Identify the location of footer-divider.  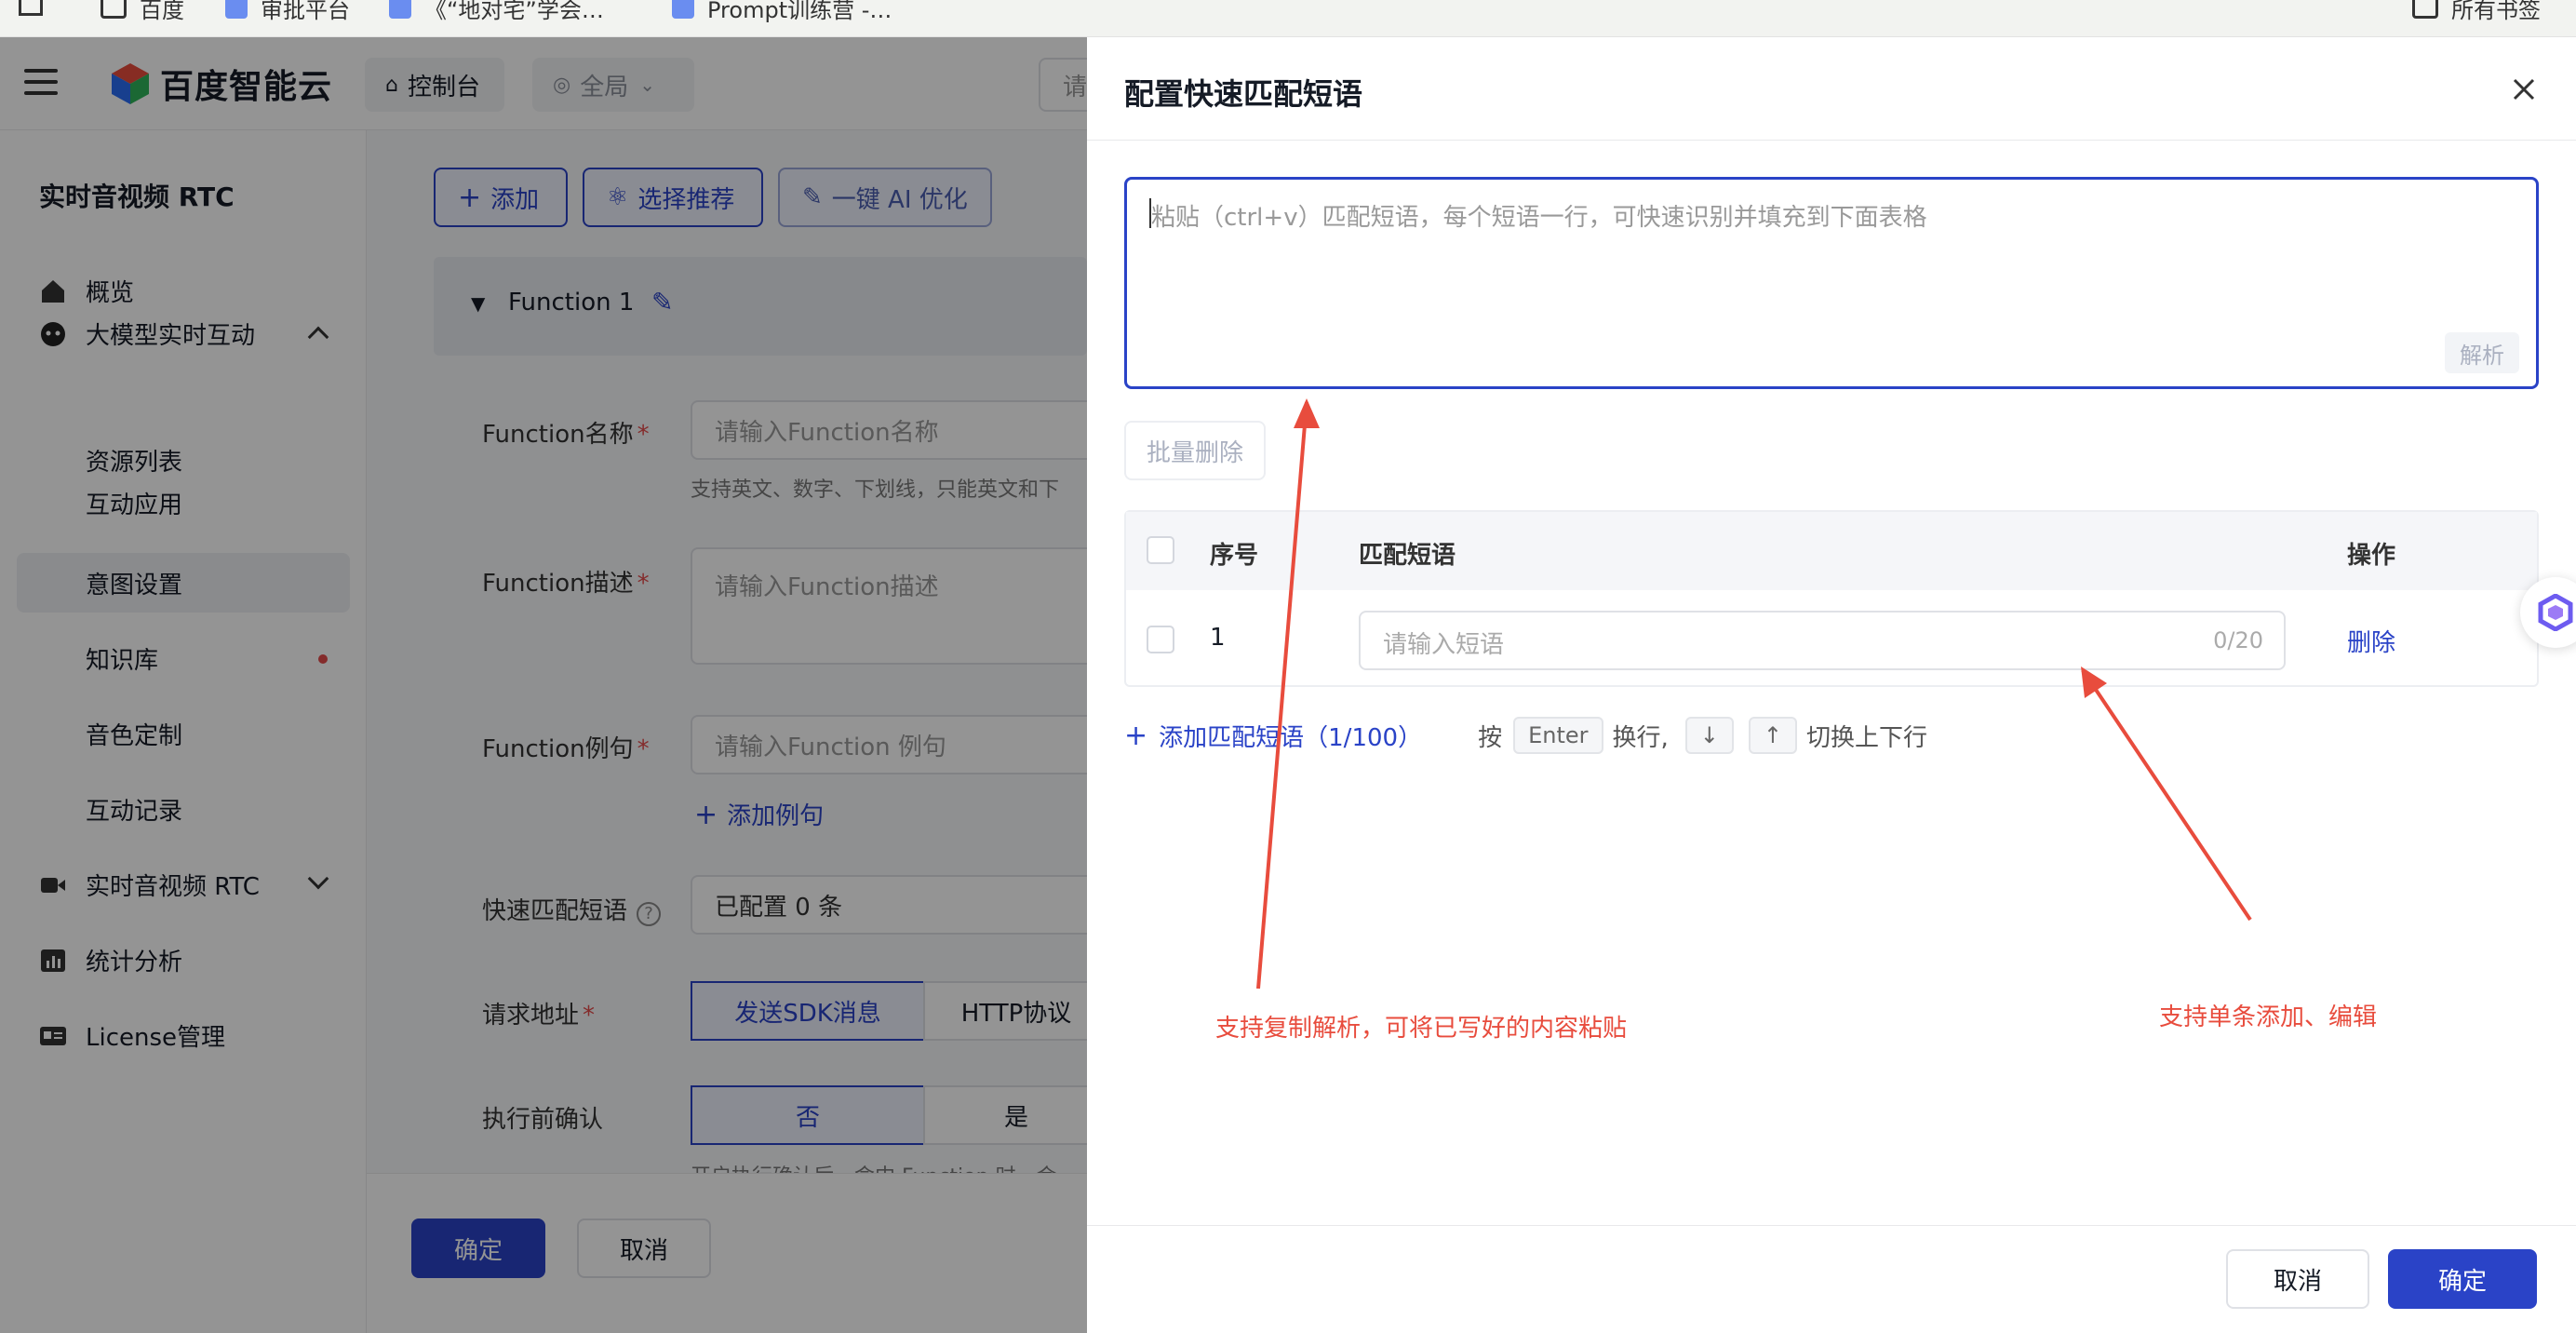
(1831, 1226).